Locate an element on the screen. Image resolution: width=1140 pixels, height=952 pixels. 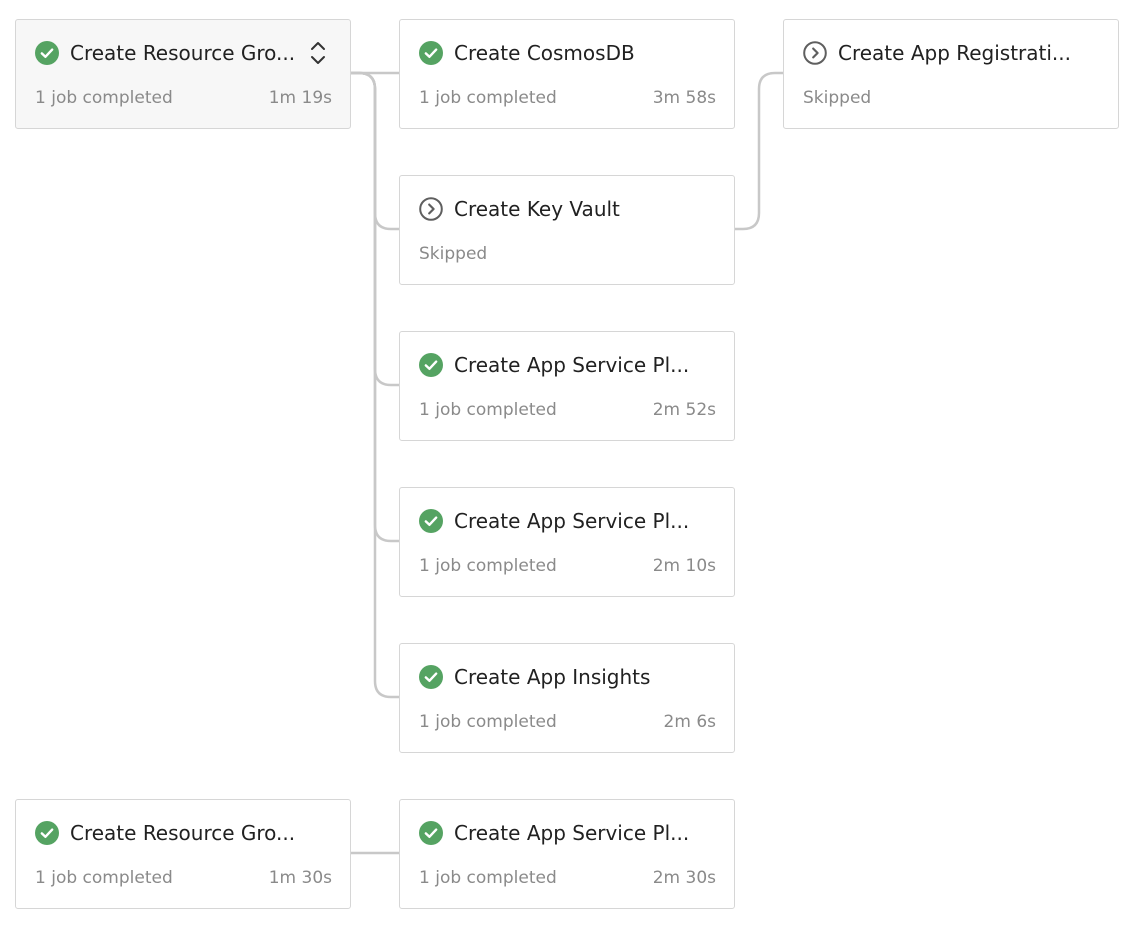
stage-duration: 1m 19s is located at coordinates (300, 98).